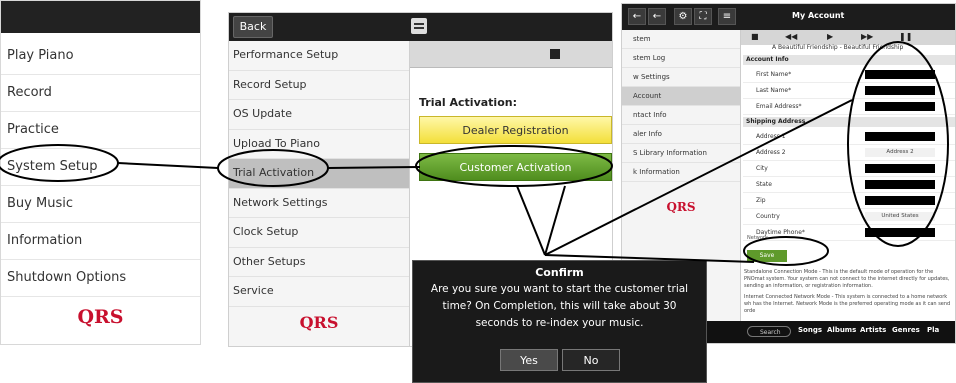  Describe the element at coordinates (374, 167) in the screenshot. I see `callout-line-trial-activation` at that location.